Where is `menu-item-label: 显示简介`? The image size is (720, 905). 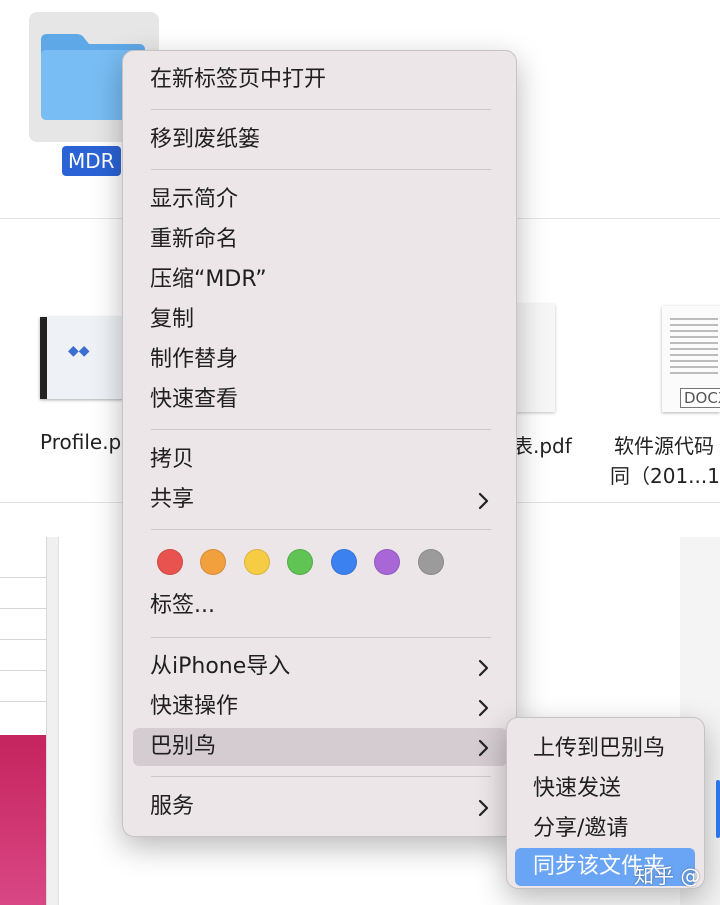
menu-item-label: 显示简介 is located at coordinates (194, 199).